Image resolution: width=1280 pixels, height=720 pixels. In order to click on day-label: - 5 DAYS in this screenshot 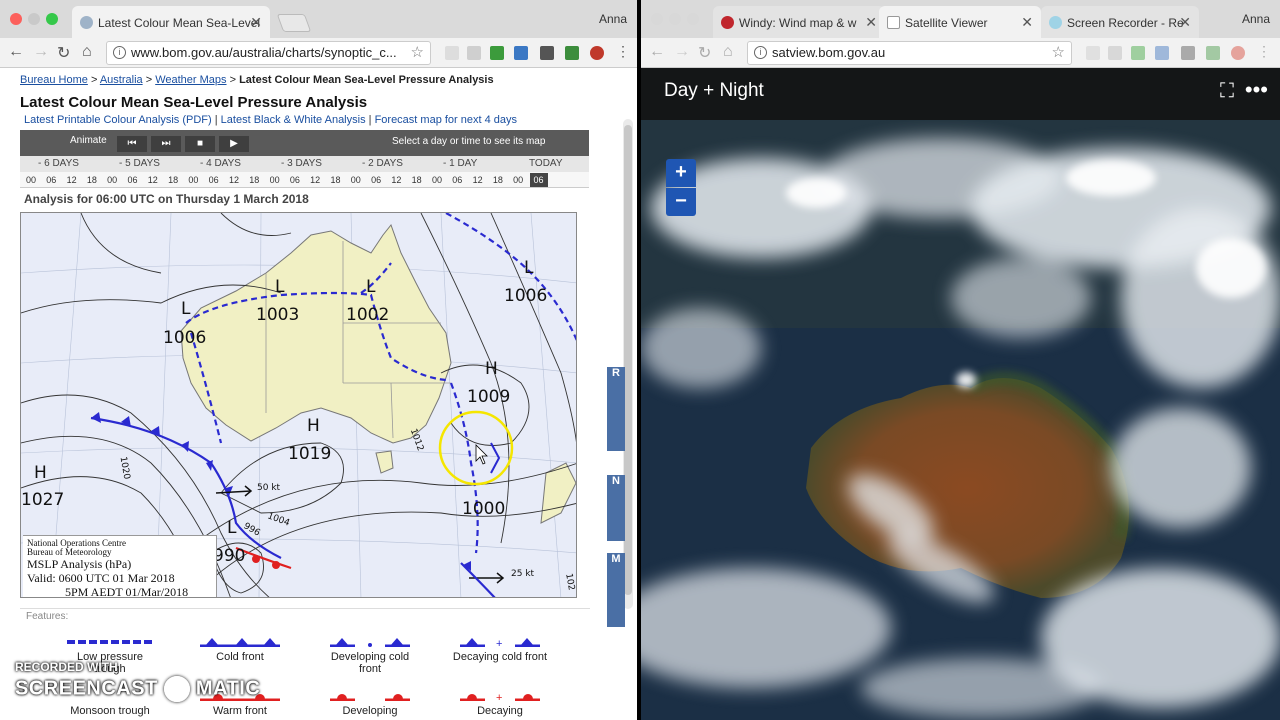, I will do `click(139, 163)`.